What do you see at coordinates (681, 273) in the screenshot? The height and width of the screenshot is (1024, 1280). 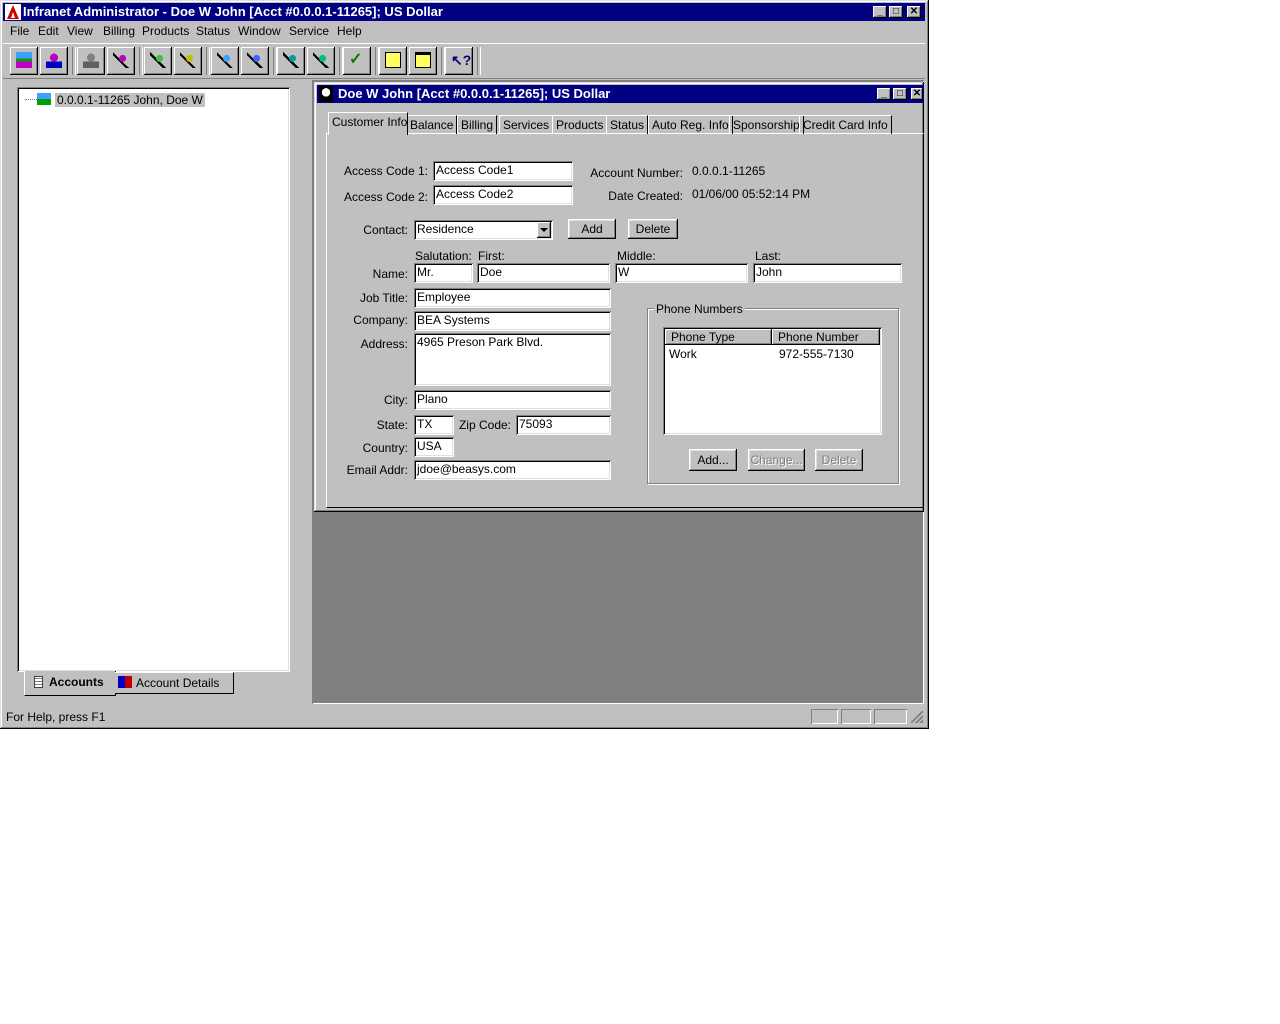 I see `middle-name-field: W` at bounding box center [681, 273].